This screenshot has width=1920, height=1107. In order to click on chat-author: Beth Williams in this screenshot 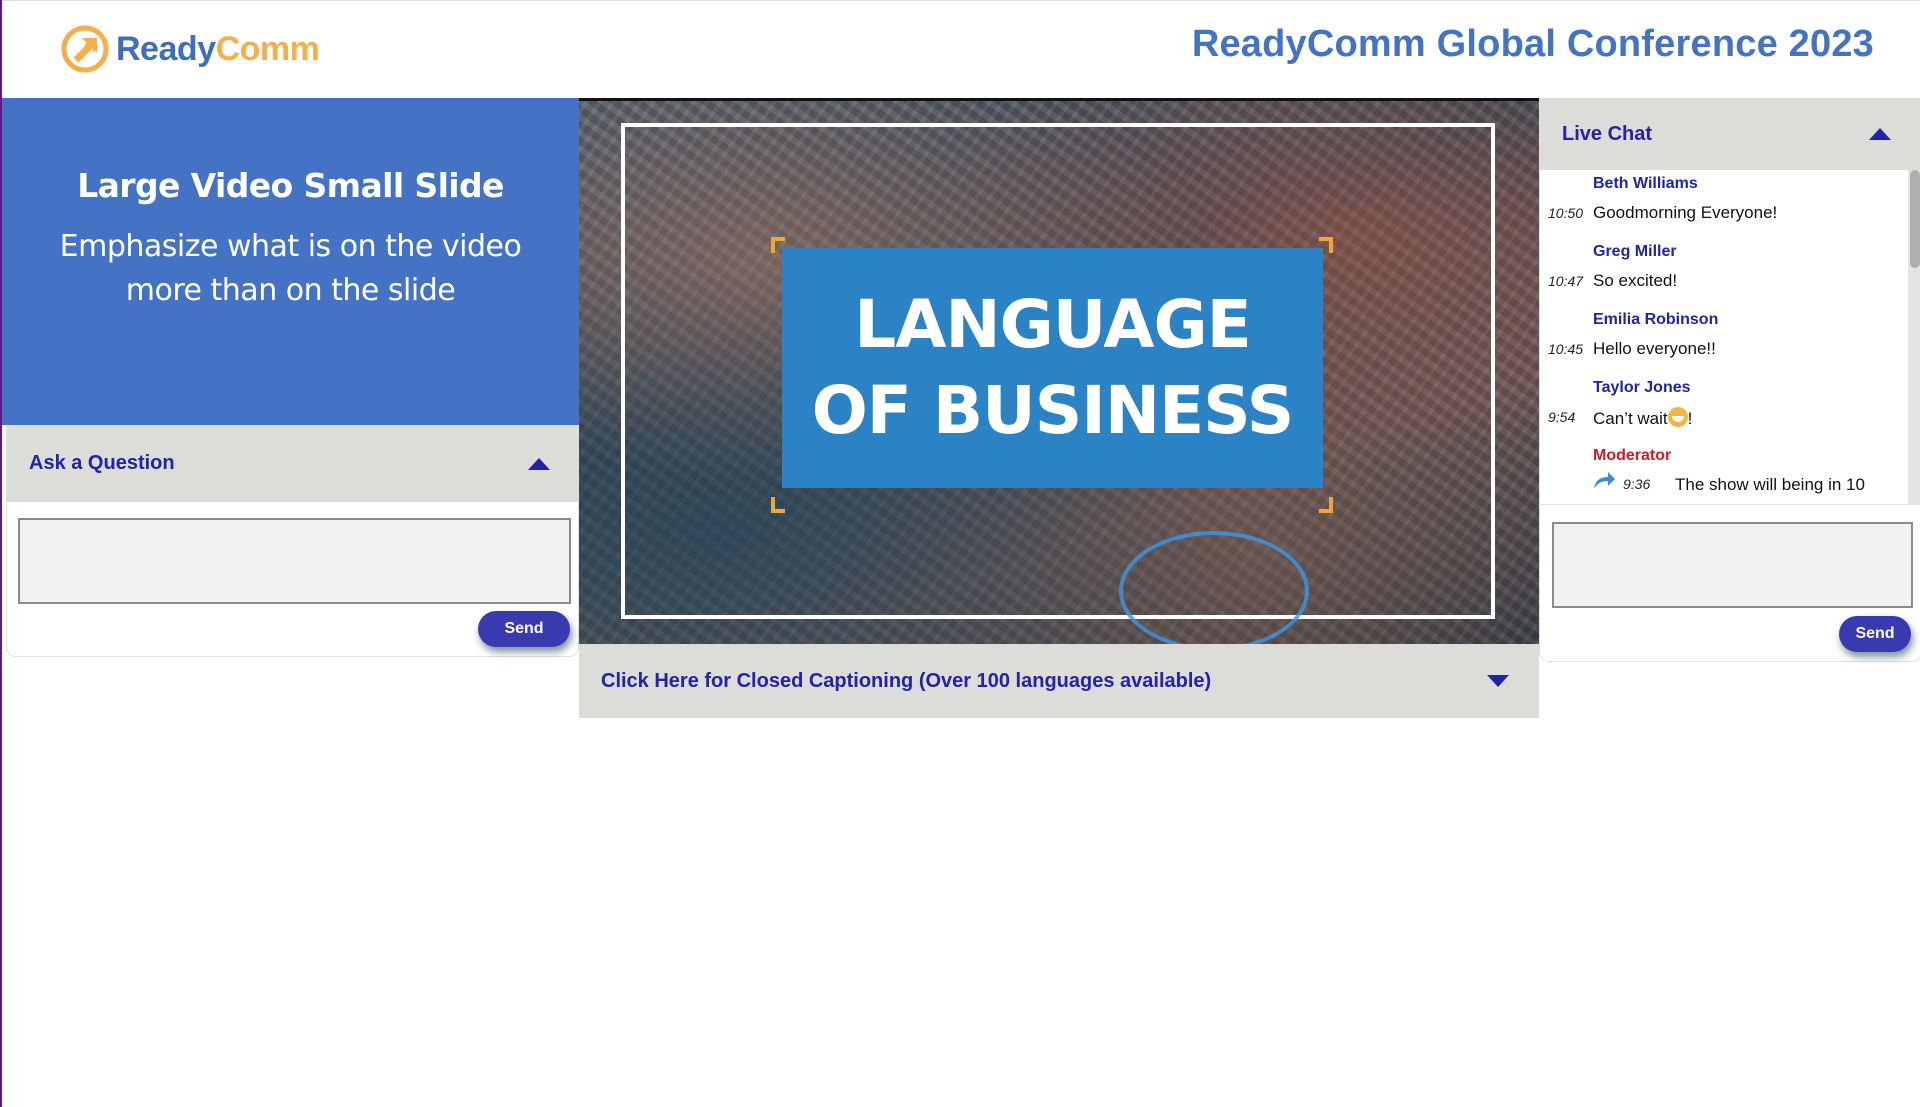, I will do `click(1645, 183)`.